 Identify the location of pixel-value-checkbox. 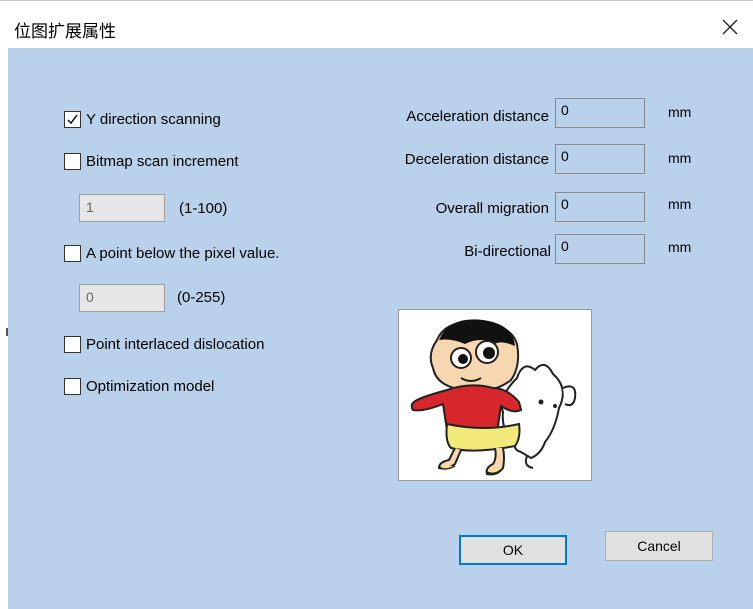
(72, 253).